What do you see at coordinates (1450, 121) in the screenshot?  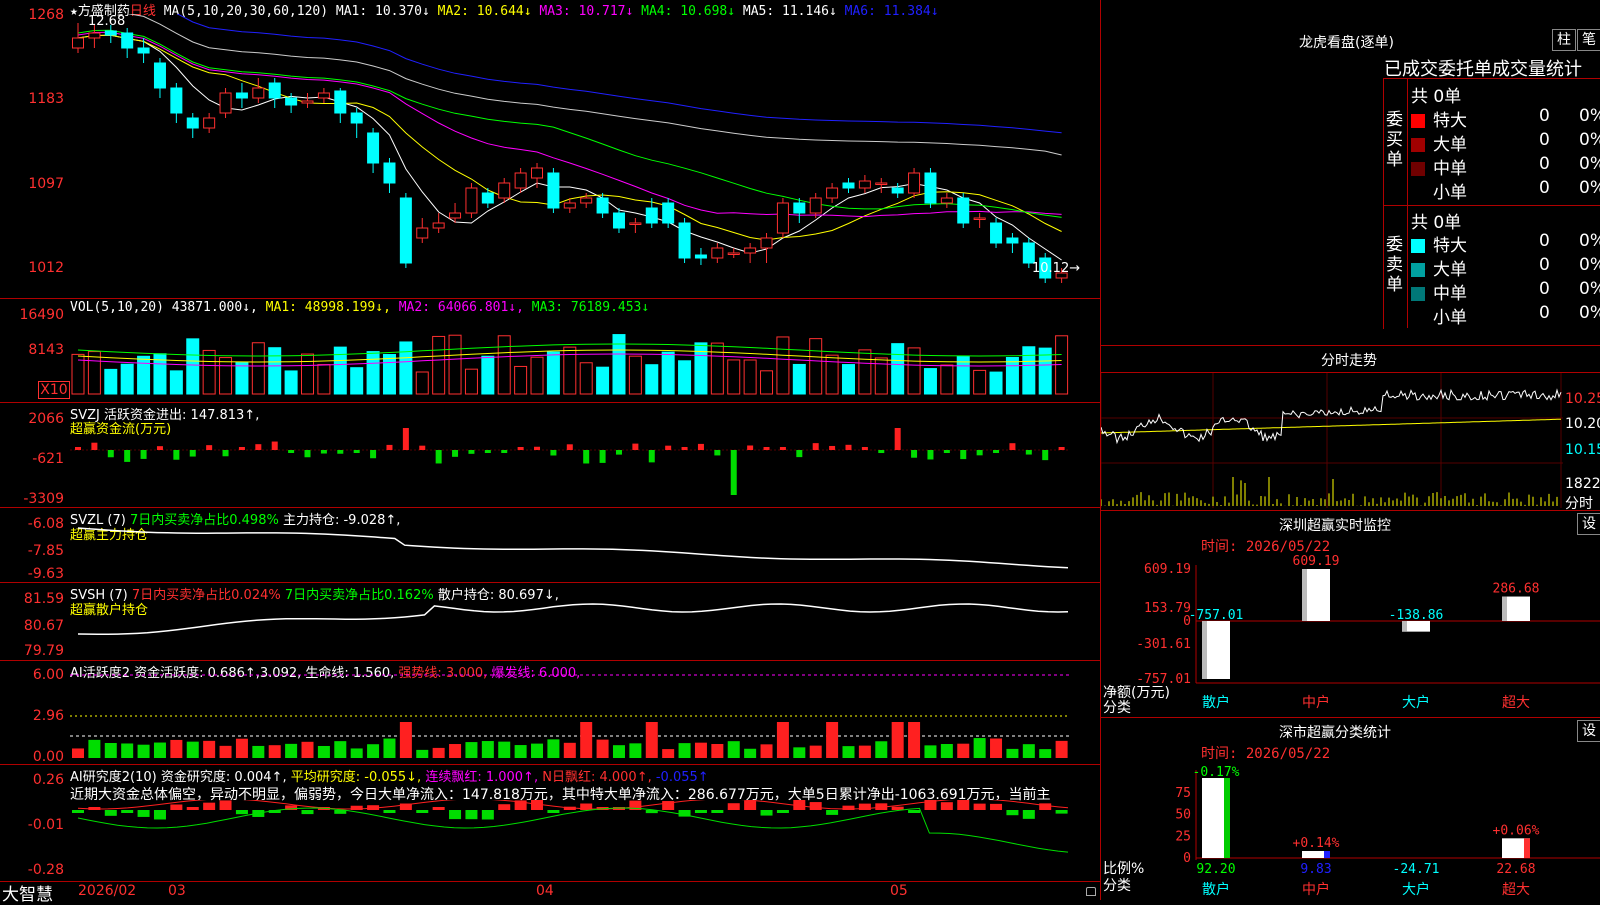 I see `order-type-label: 特大` at bounding box center [1450, 121].